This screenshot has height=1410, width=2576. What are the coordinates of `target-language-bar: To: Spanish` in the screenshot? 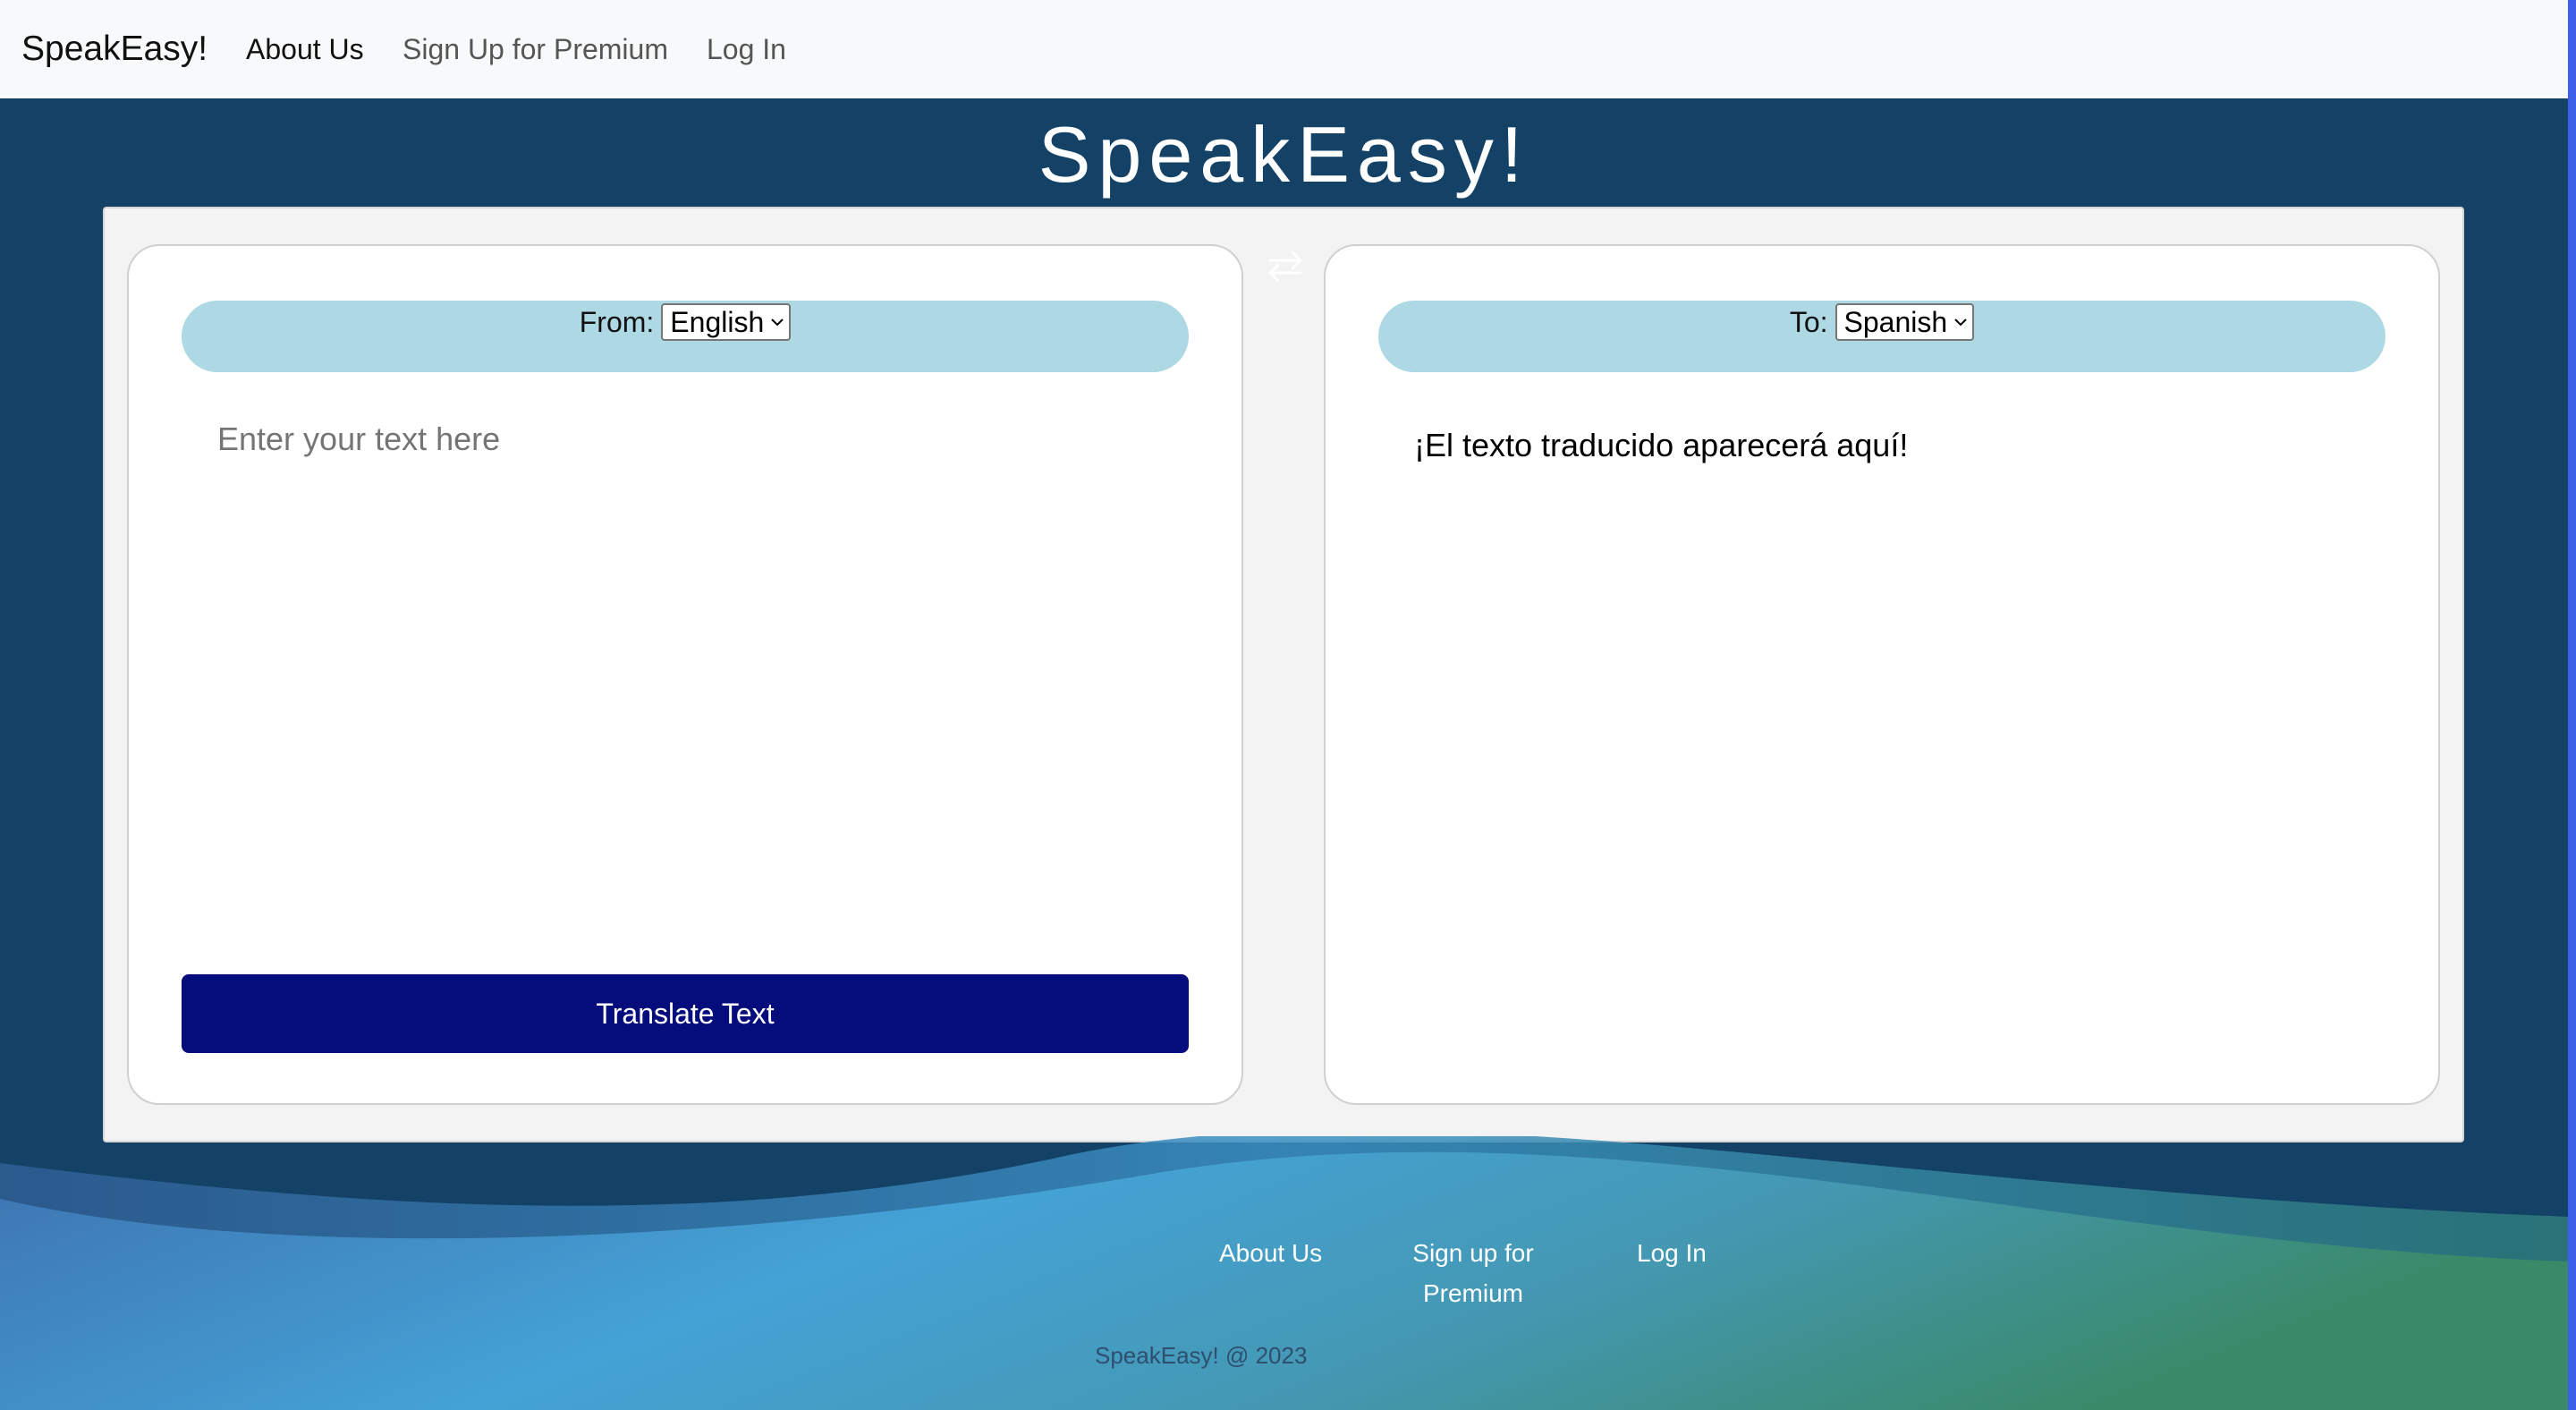 It's located at (1881, 337).